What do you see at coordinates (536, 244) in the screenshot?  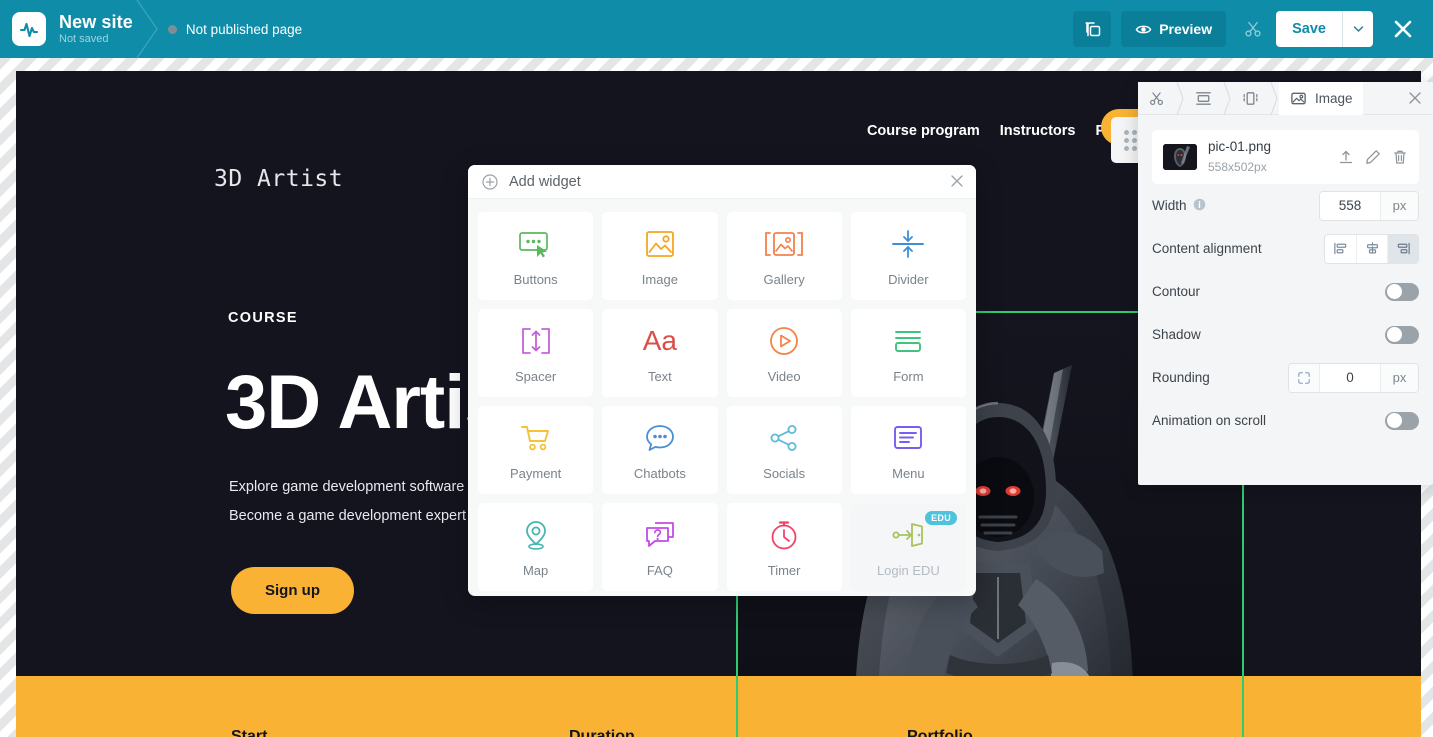 I see `buttons-icon` at bounding box center [536, 244].